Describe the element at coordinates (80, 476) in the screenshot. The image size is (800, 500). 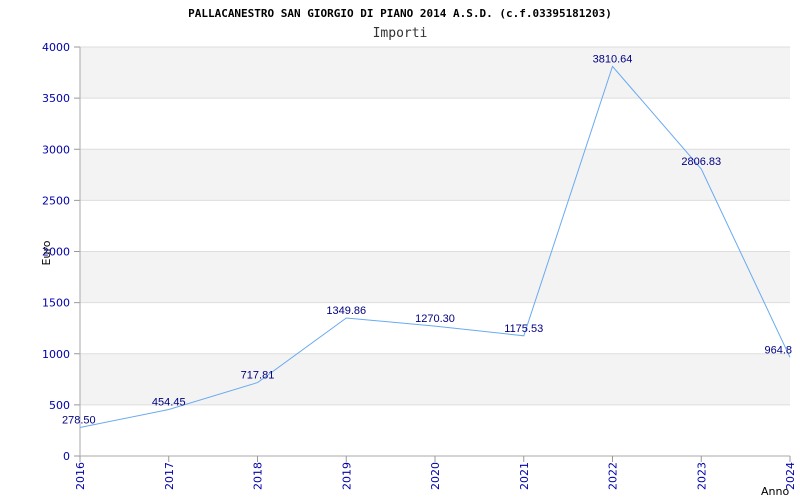
I see `x-tick-label: 2016` at that location.